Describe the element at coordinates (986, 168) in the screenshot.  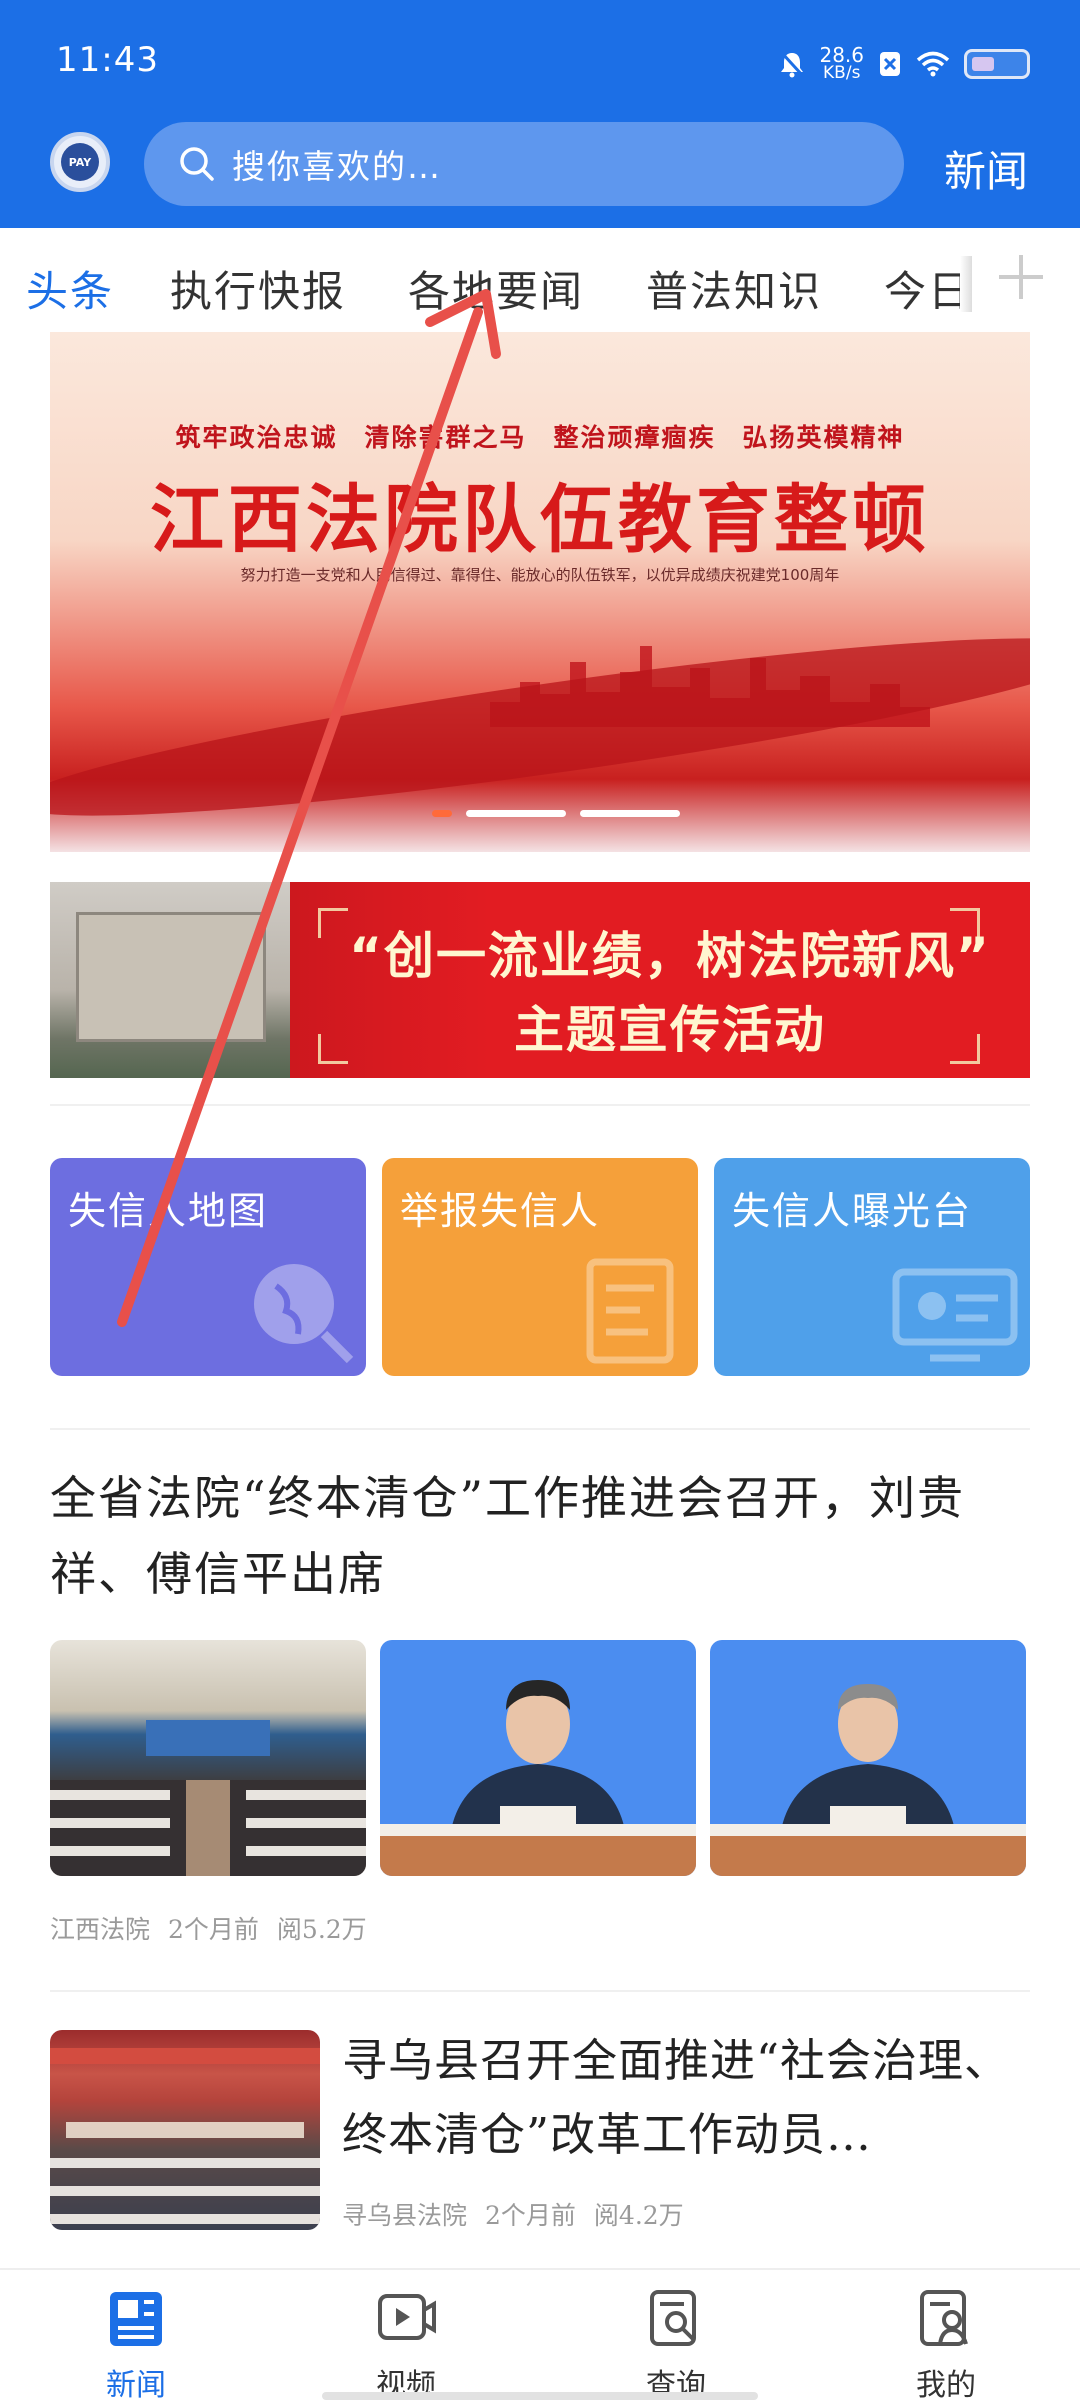
I see `header-news-link: 新闻` at that location.